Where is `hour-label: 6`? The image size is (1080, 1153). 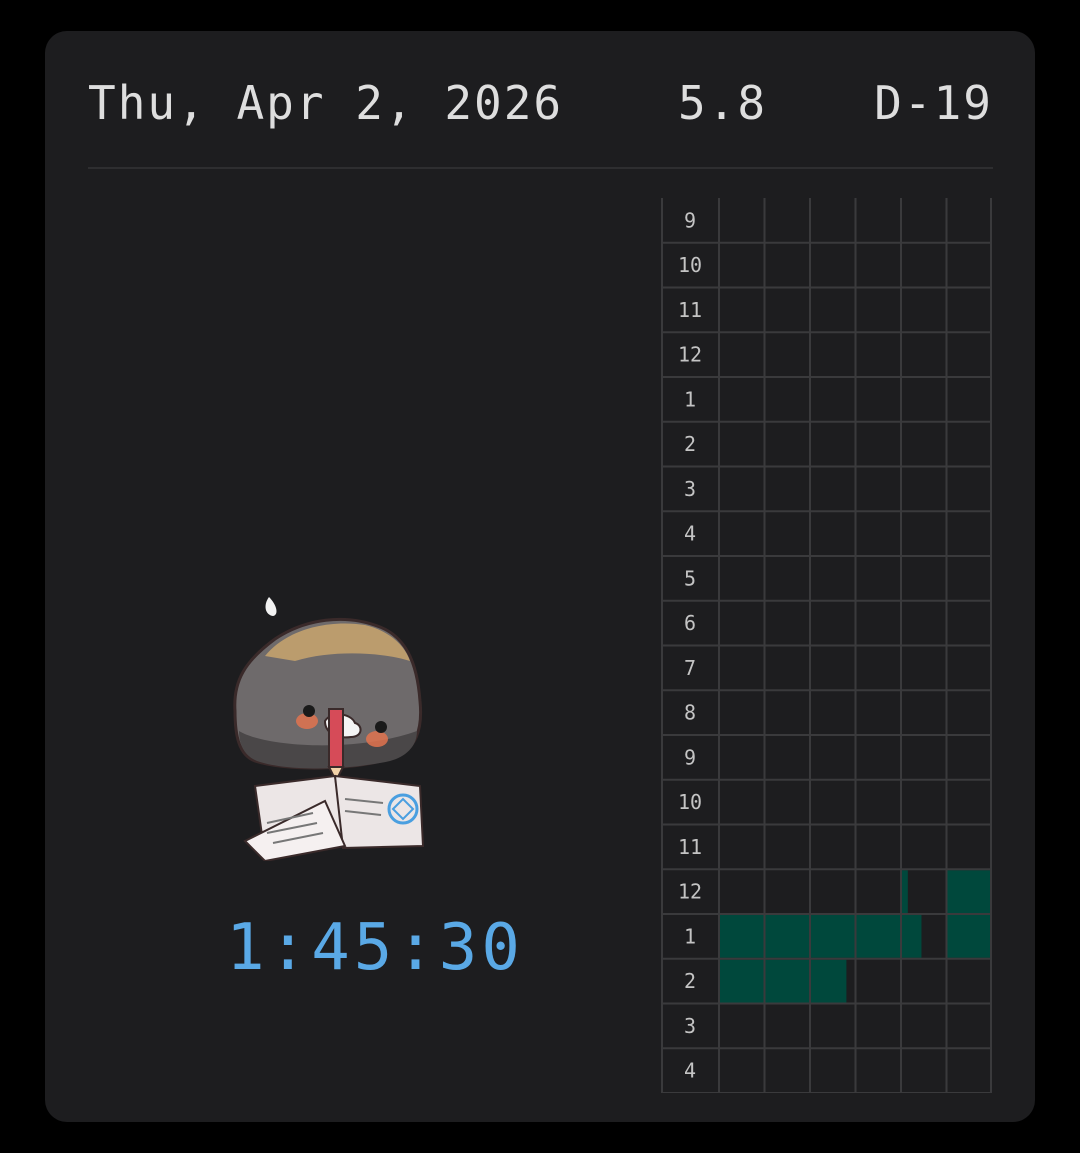 hour-label: 6 is located at coordinates (690, 623).